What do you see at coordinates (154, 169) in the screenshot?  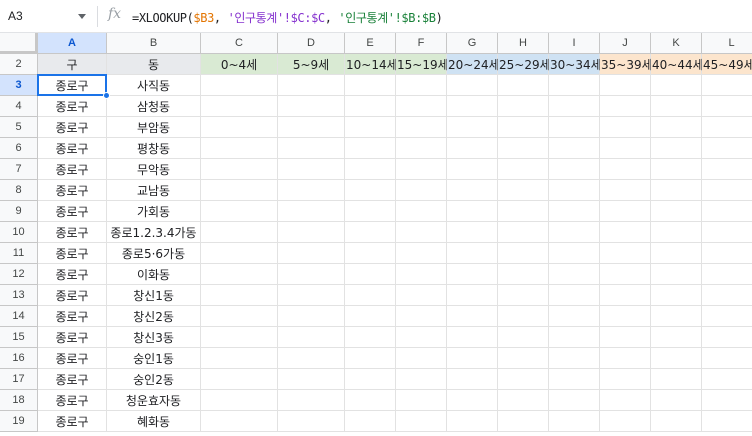 I see `cell-dong: 무악동` at bounding box center [154, 169].